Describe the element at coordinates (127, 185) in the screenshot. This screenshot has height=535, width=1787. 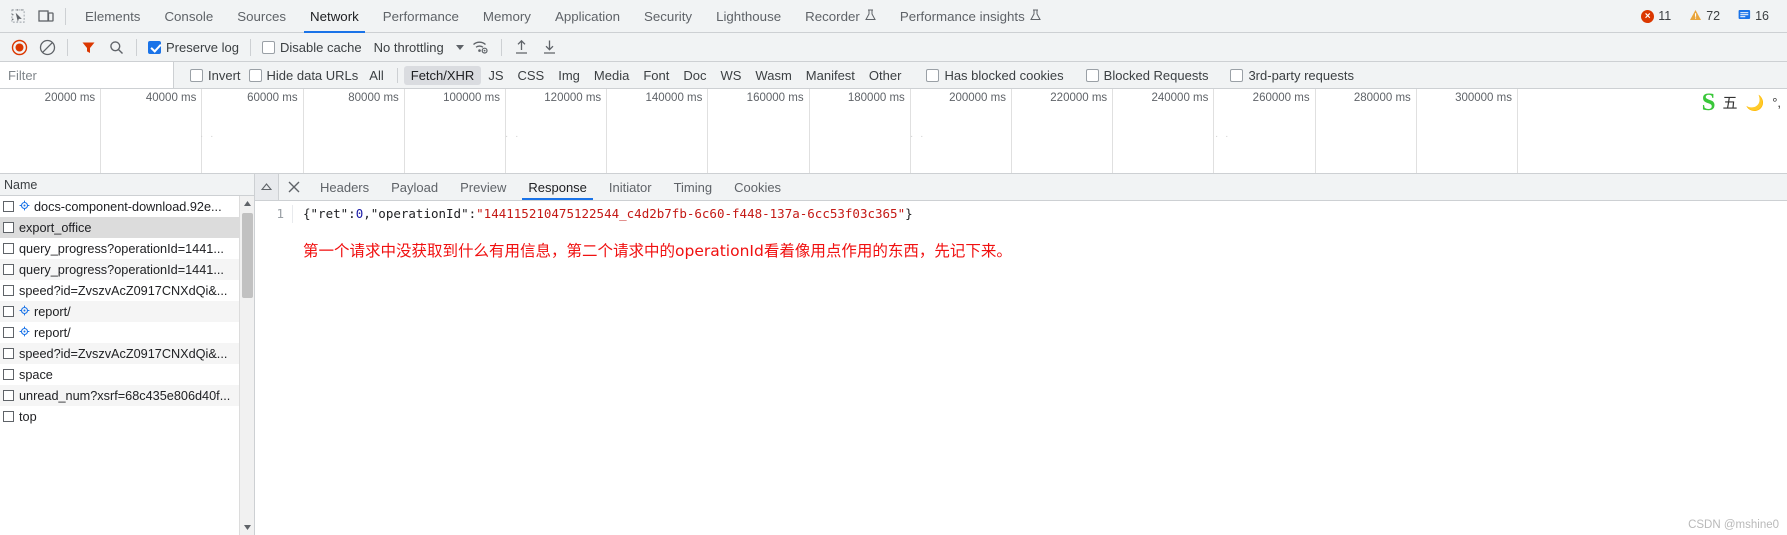
I see `request-list-header: Name` at that location.